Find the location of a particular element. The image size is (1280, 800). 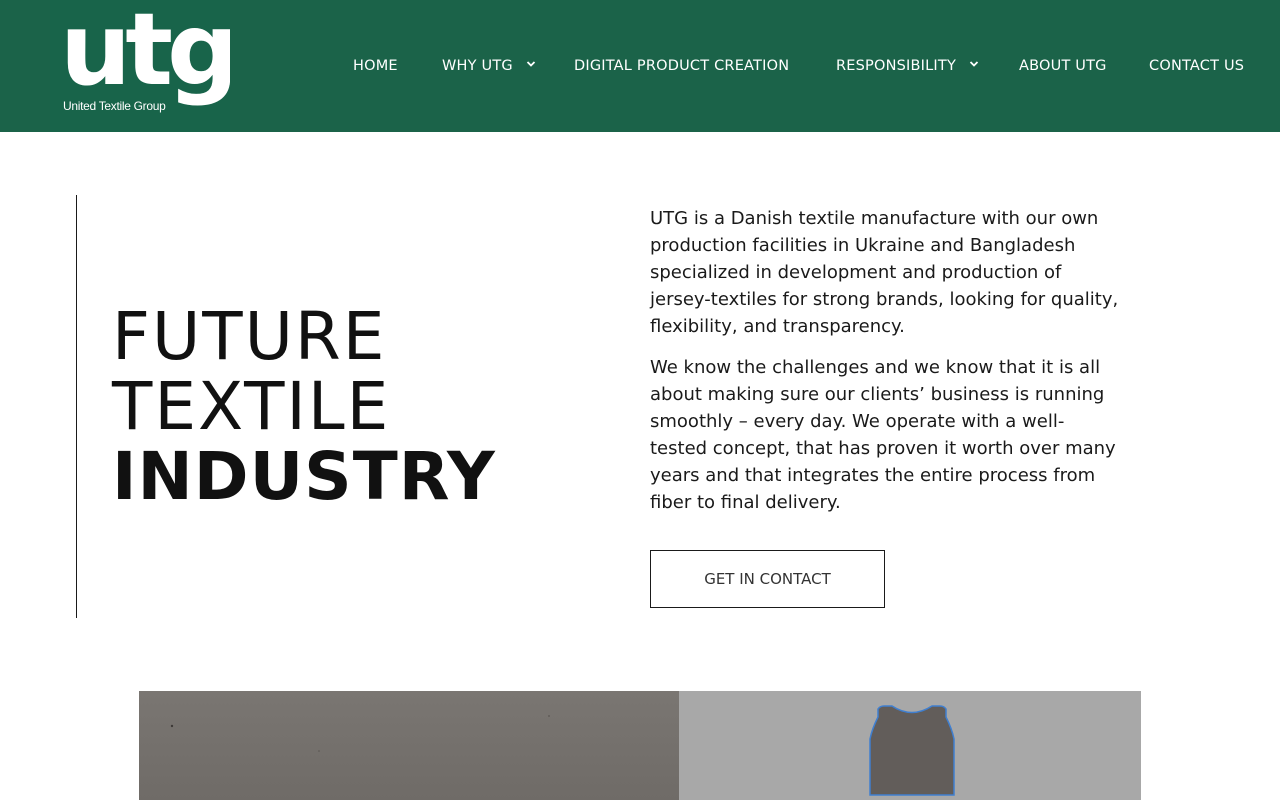

hero-headline: FUTURE TEXTILE INDUSTRY is located at coordinates (342, 407).